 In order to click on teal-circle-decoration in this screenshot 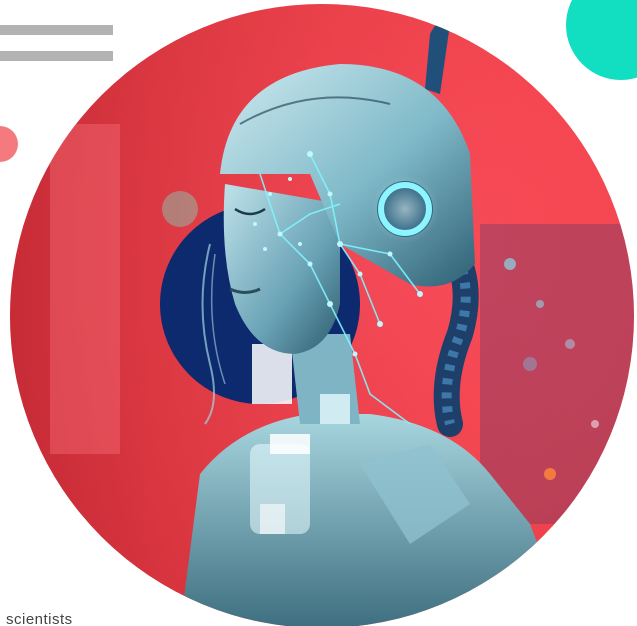, I will do `click(601, 40)`.